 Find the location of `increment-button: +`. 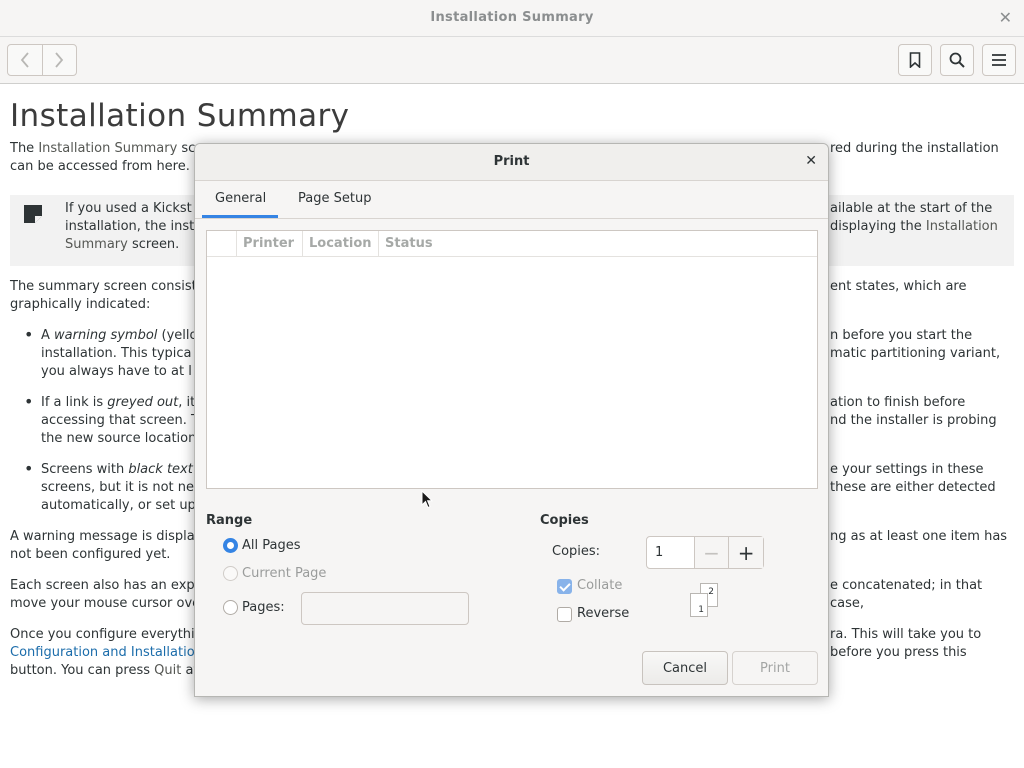

increment-button: + is located at coordinates (746, 552).